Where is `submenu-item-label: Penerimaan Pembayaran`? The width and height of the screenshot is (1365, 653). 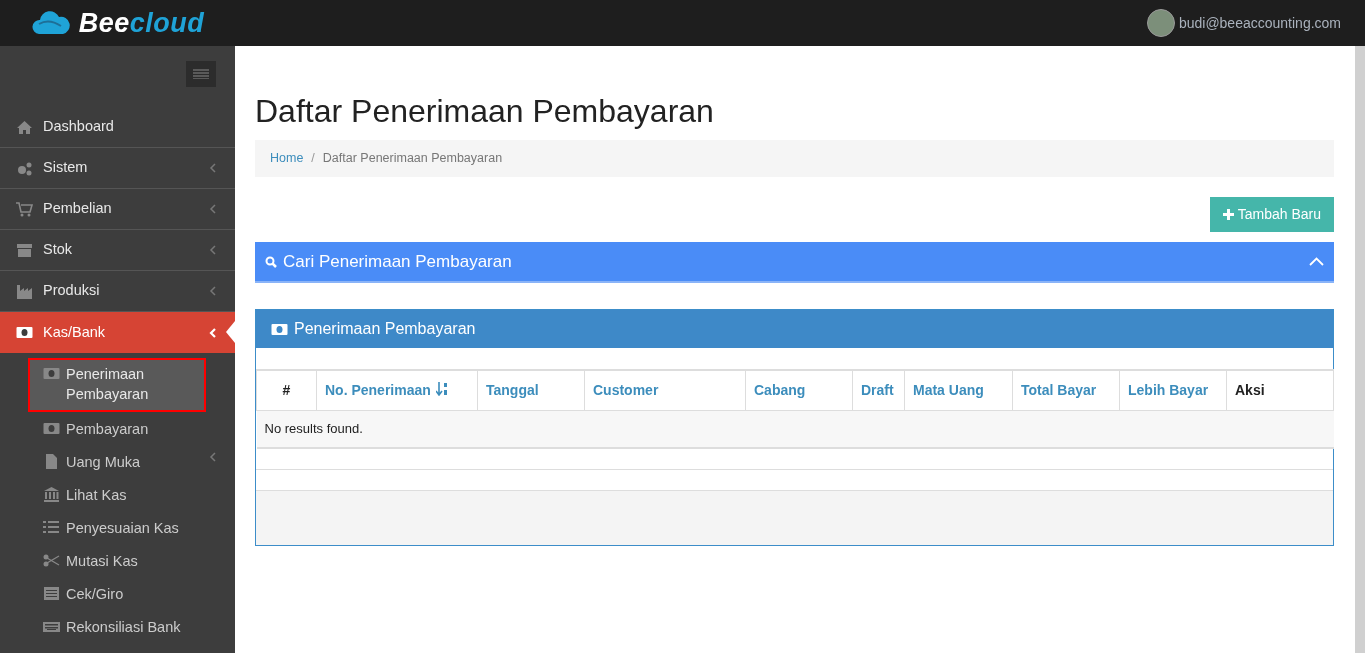 submenu-item-label: Penerimaan Pembayaran is located at coordinates (108, 384).